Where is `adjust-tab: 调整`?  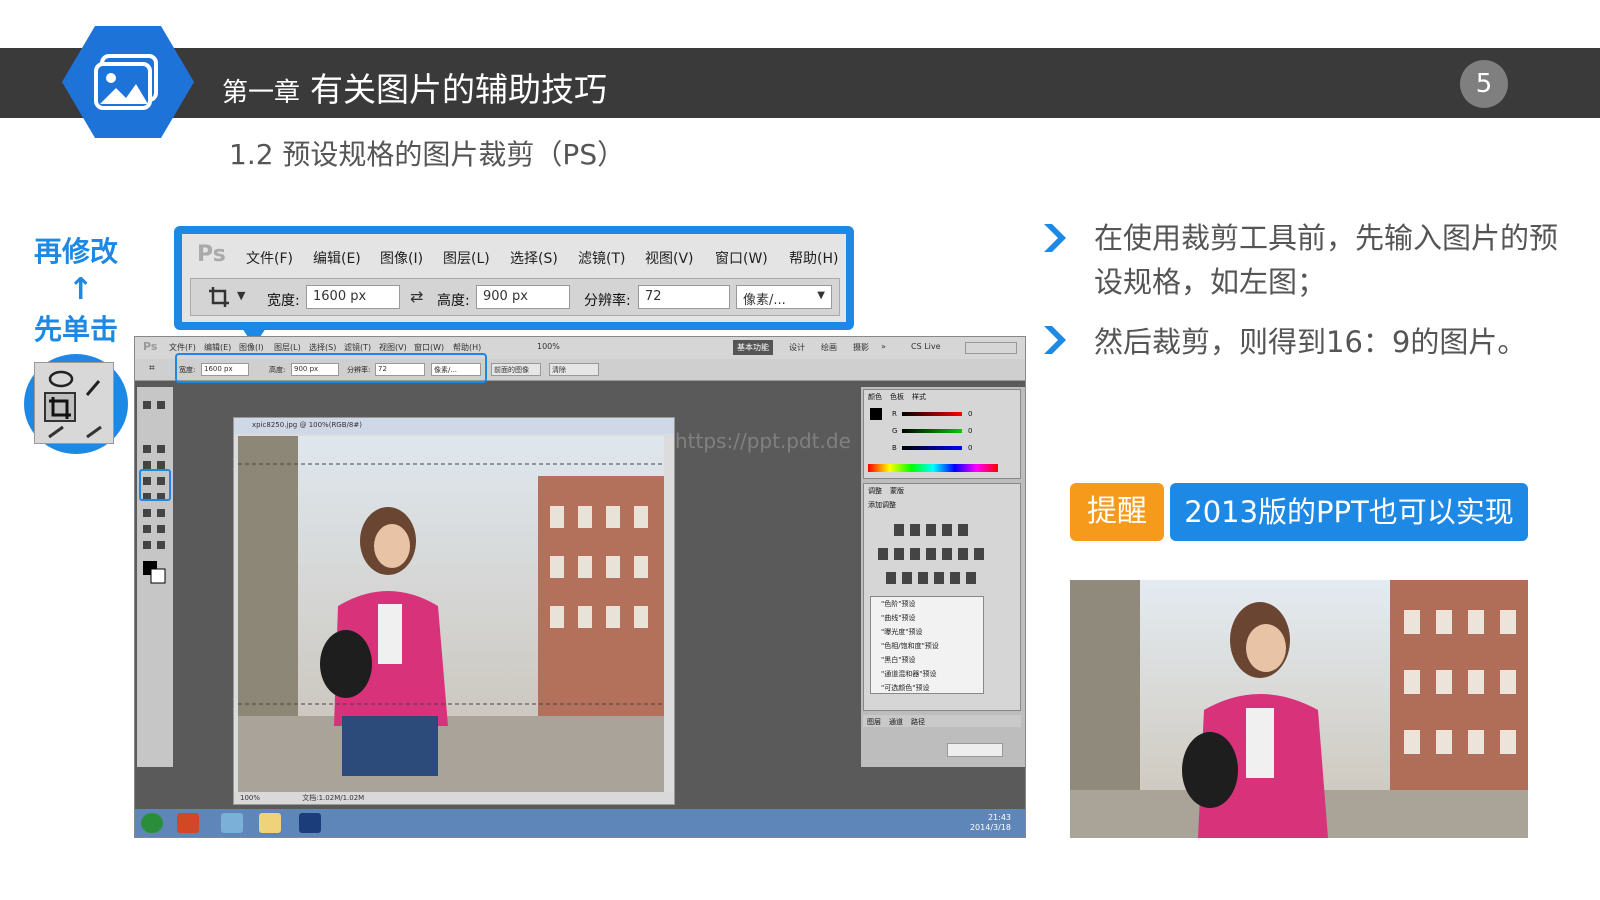 adjust-tab: 调整 is located at coordinates (875, 491).